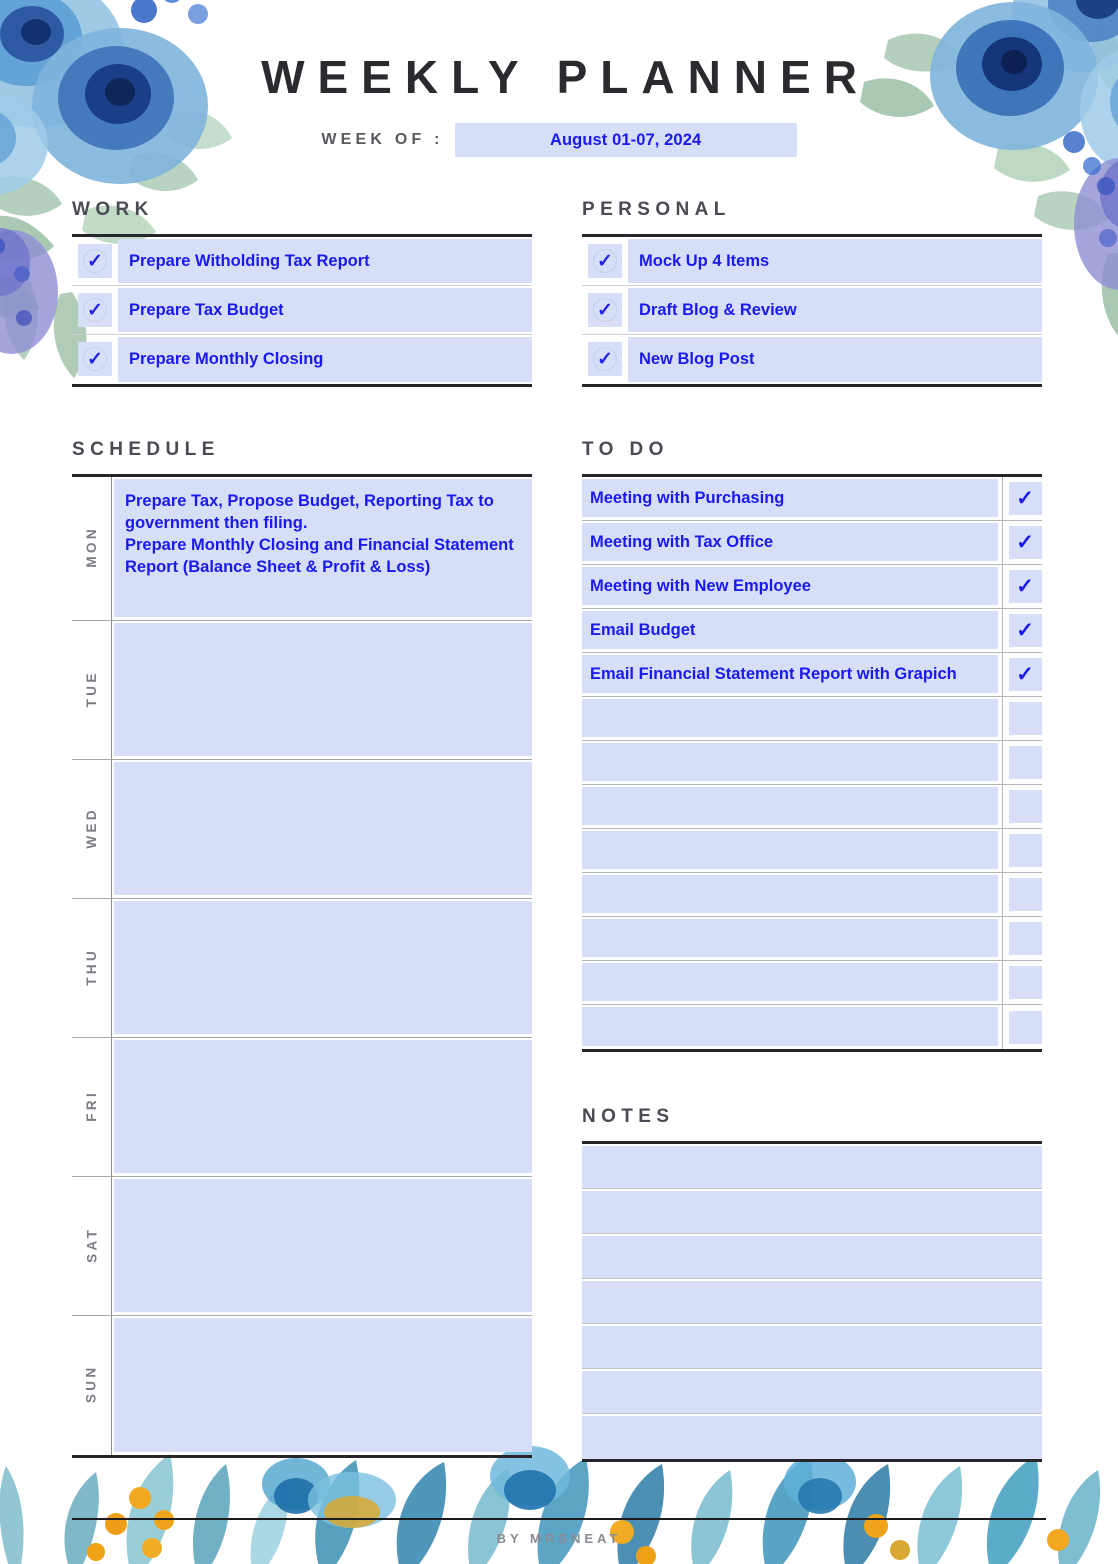 This screenshot has width=1118, height=1564. I want to click on schedule-entry-tue, so click(323, 689).